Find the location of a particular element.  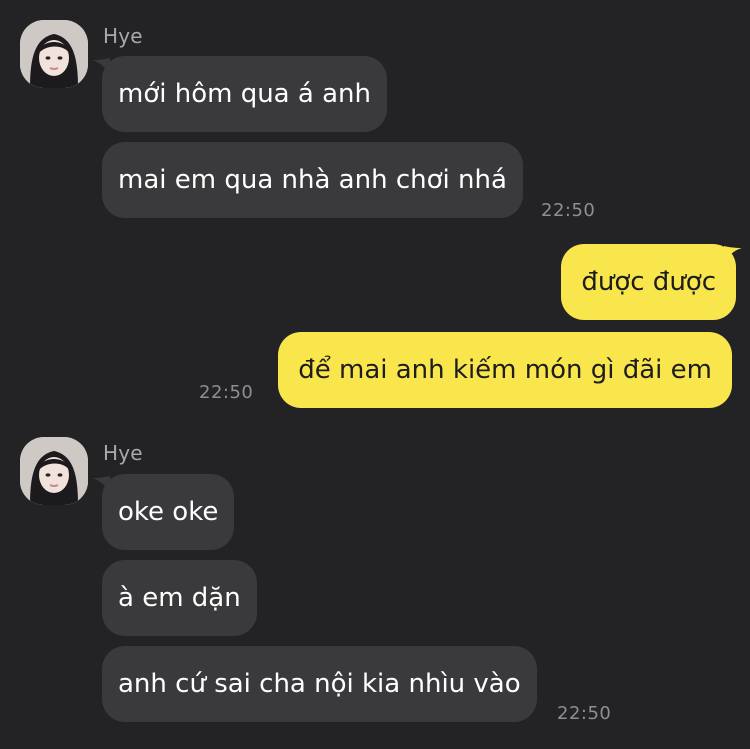

incoming-message: mới hôm qua á anh is located at coordinates (244, 94).